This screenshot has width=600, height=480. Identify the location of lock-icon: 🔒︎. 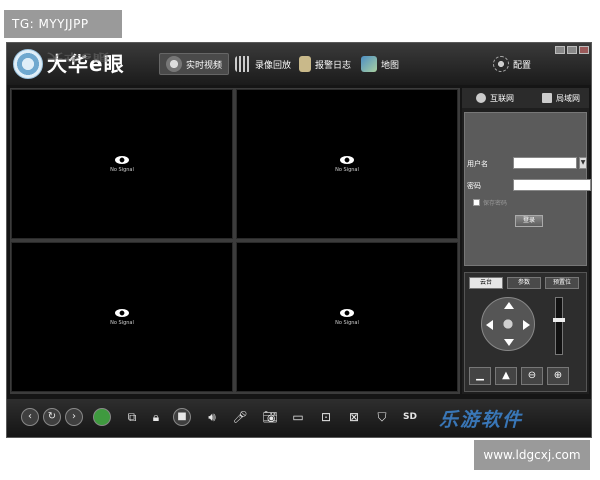
(156, 417).